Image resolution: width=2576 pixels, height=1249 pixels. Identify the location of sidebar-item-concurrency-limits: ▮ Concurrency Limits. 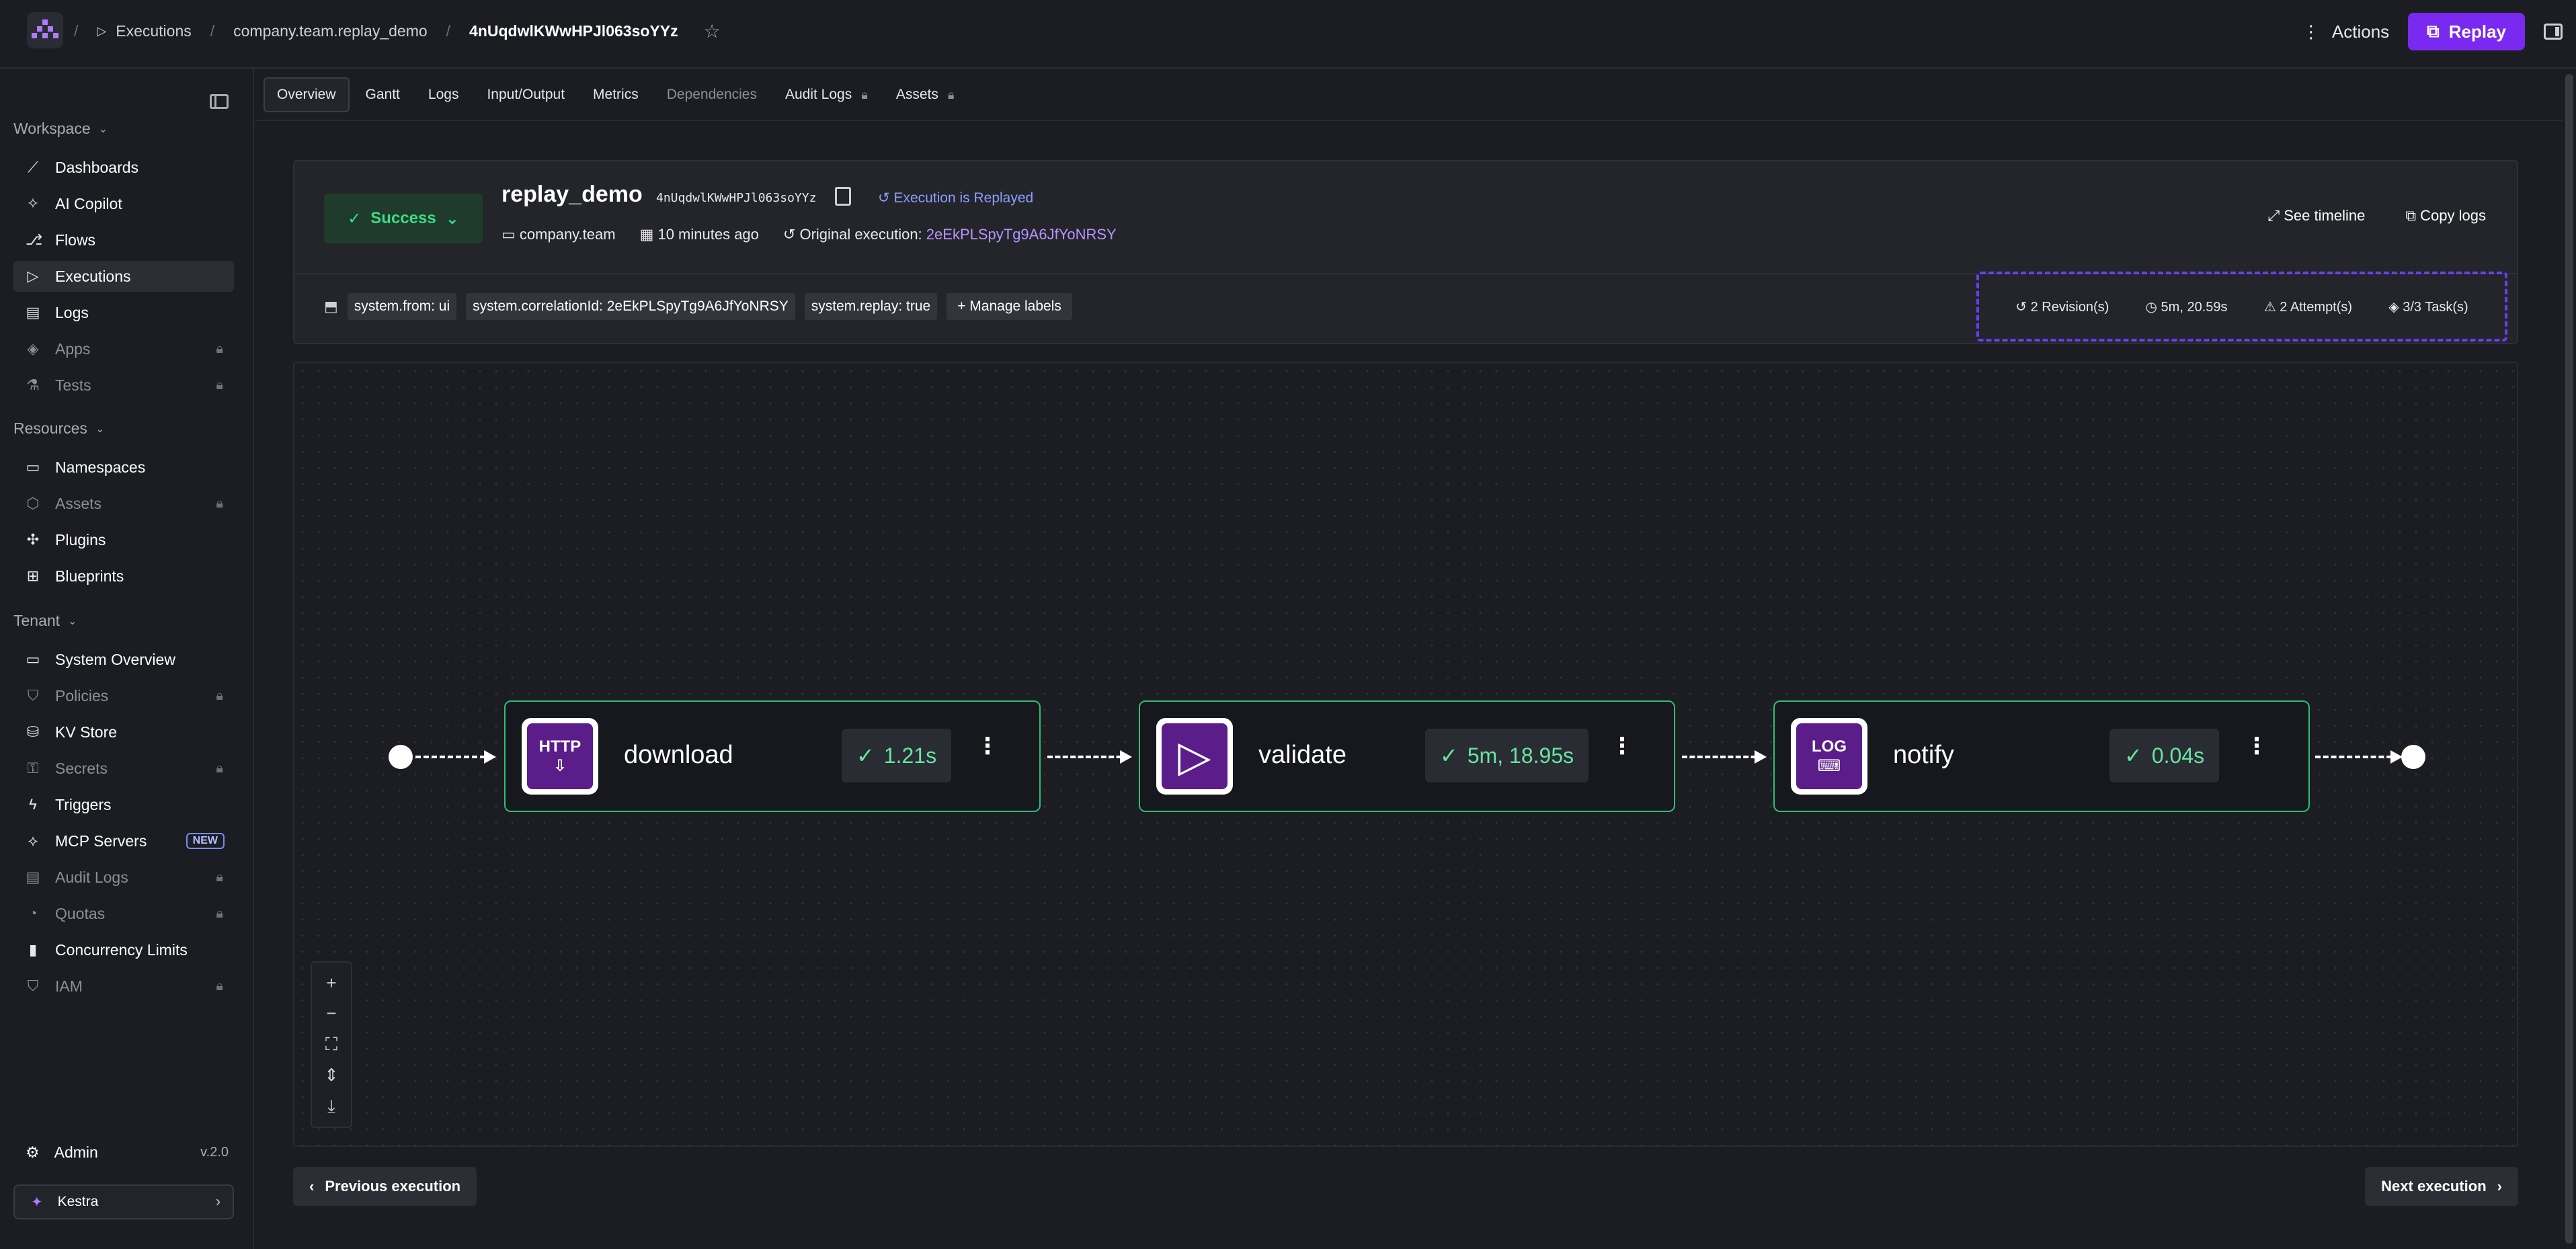
(123, 949).